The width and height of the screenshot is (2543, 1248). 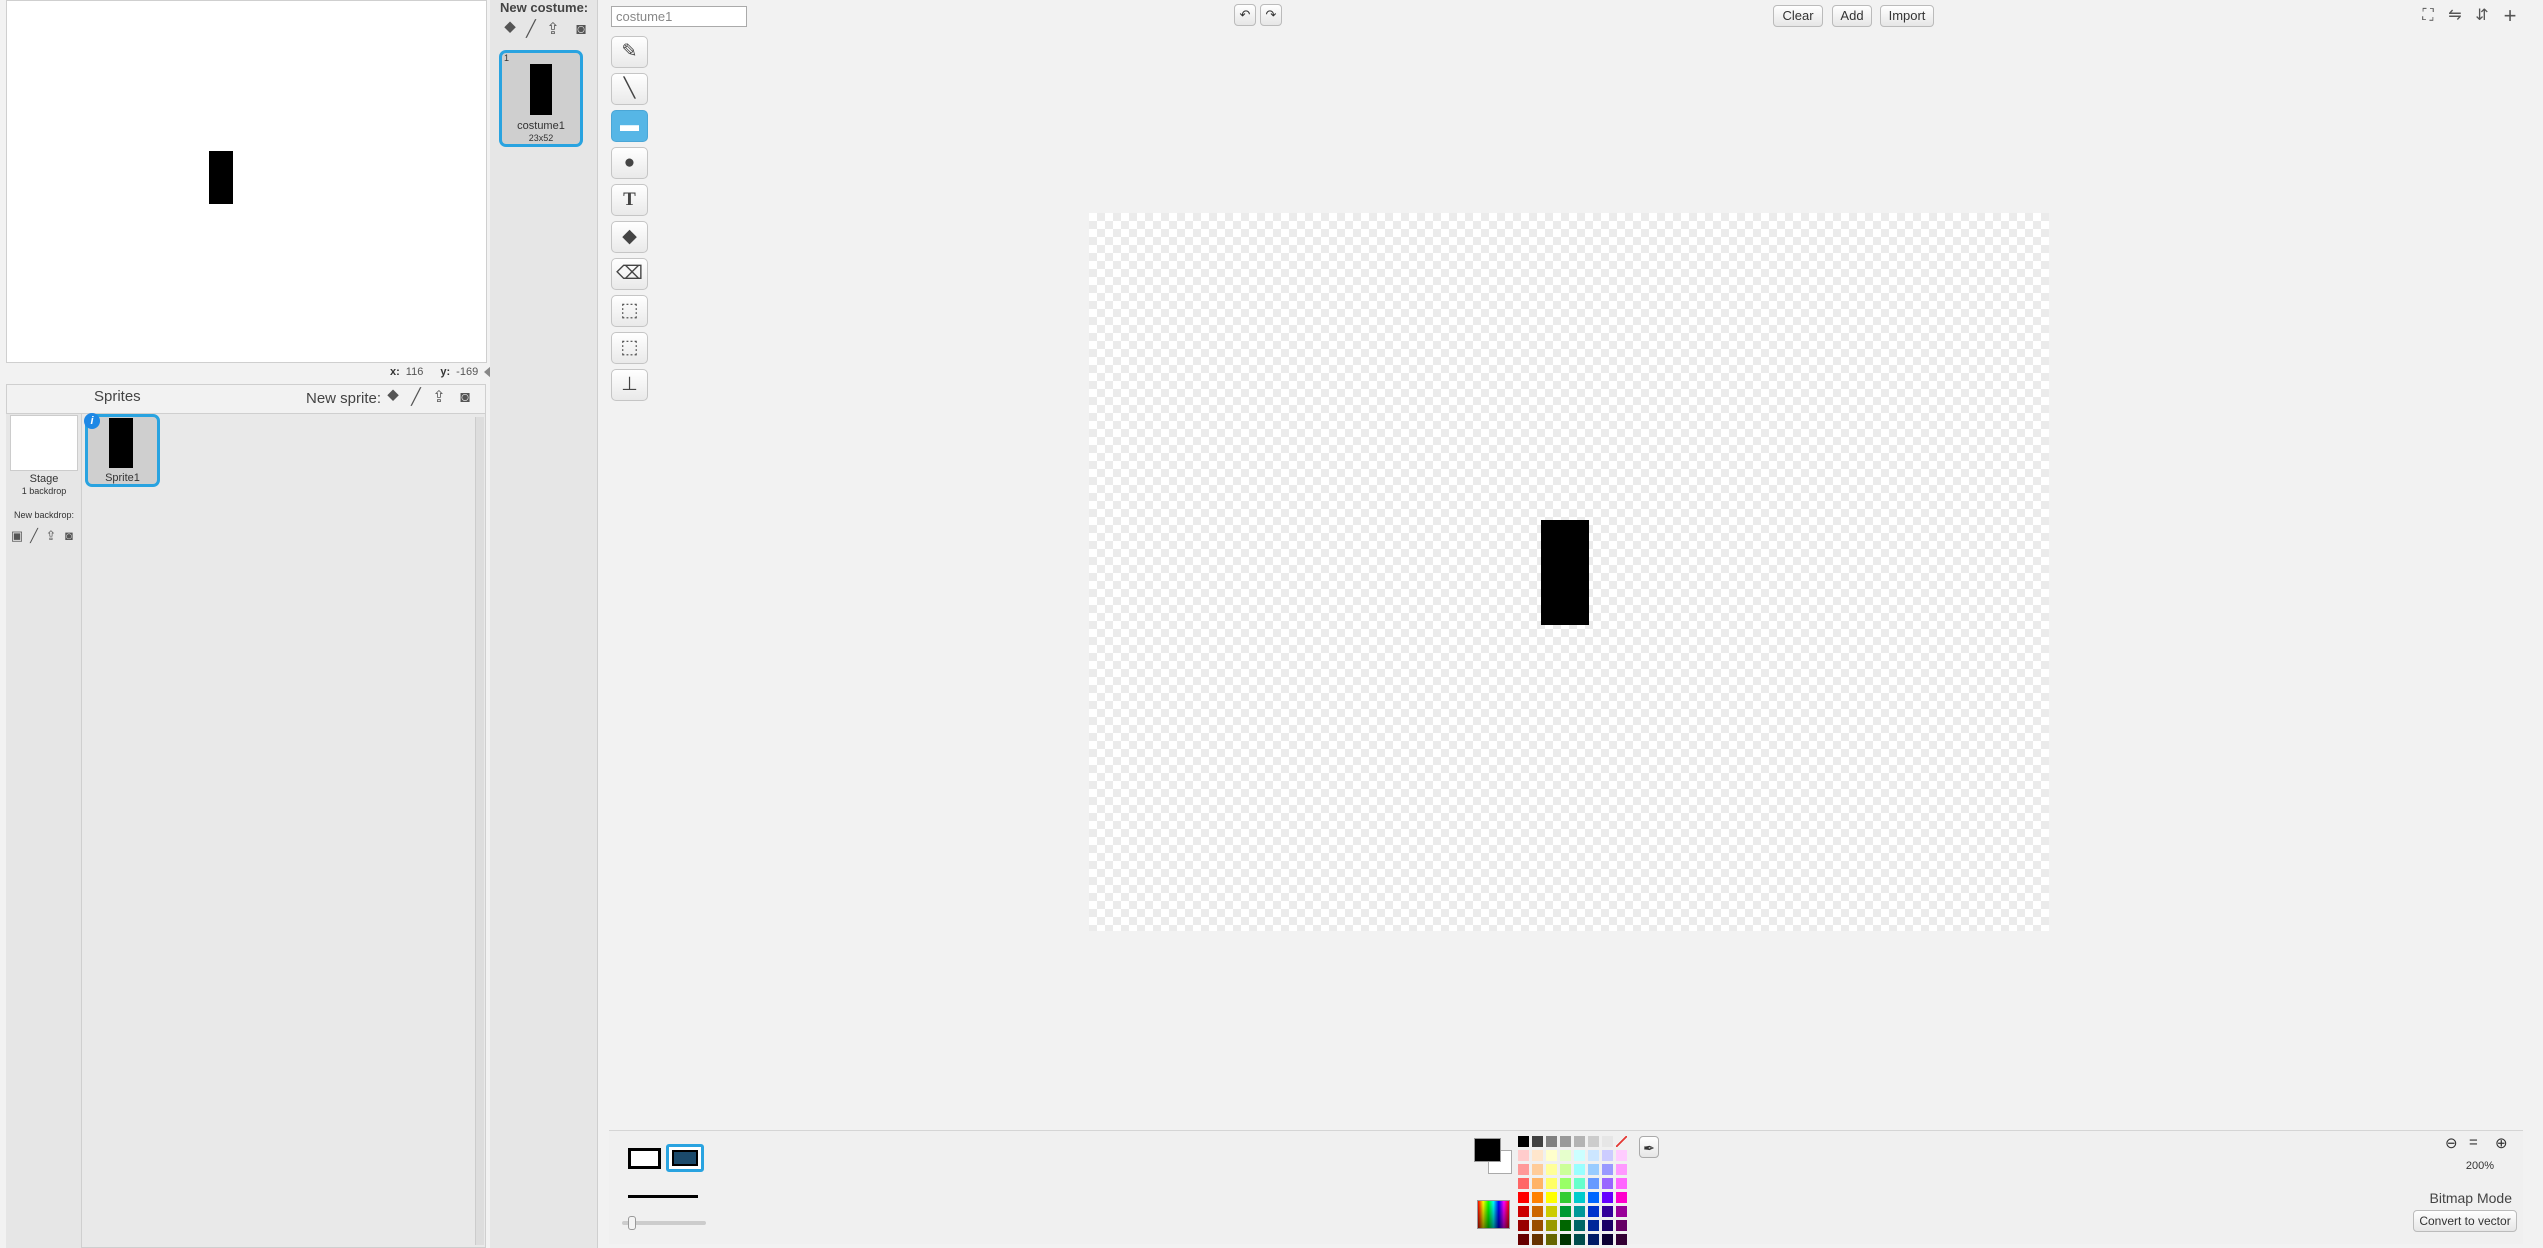 What do you see at coordinates (629, 200) in the screenshot?
I see `tool-text: T` at bounding box center [629, 200].